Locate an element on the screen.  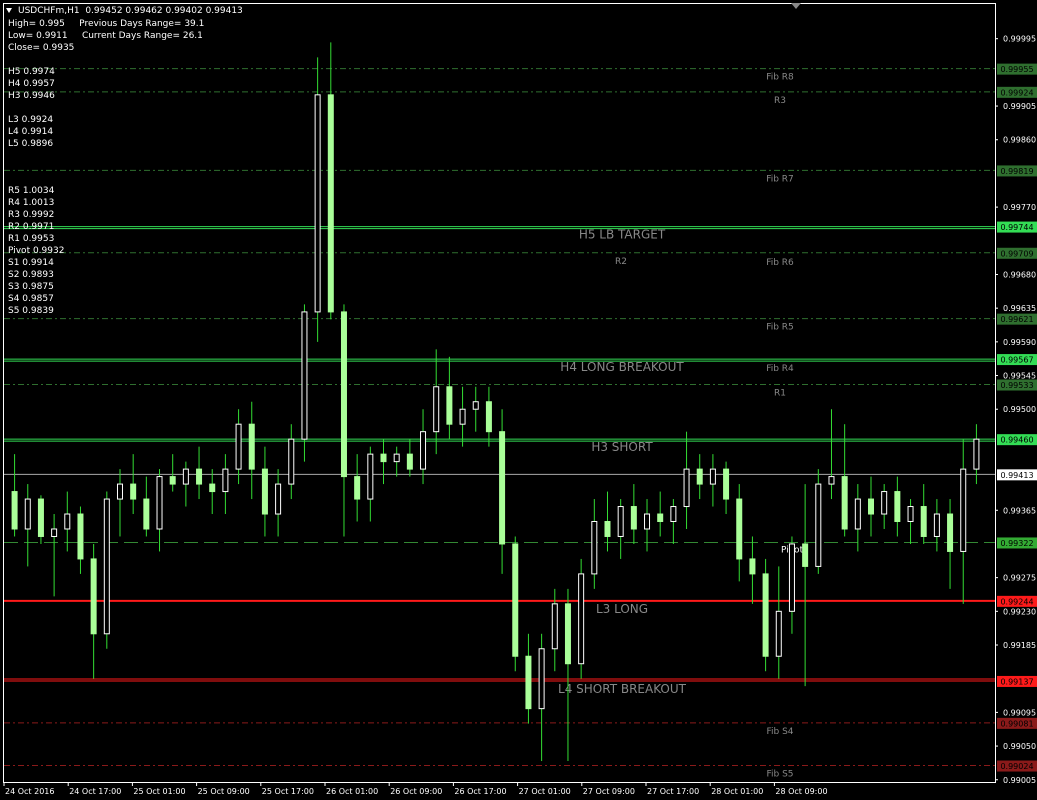
time-tick-label: 26 Oct 01:00 is located at coordinates (352, 791).